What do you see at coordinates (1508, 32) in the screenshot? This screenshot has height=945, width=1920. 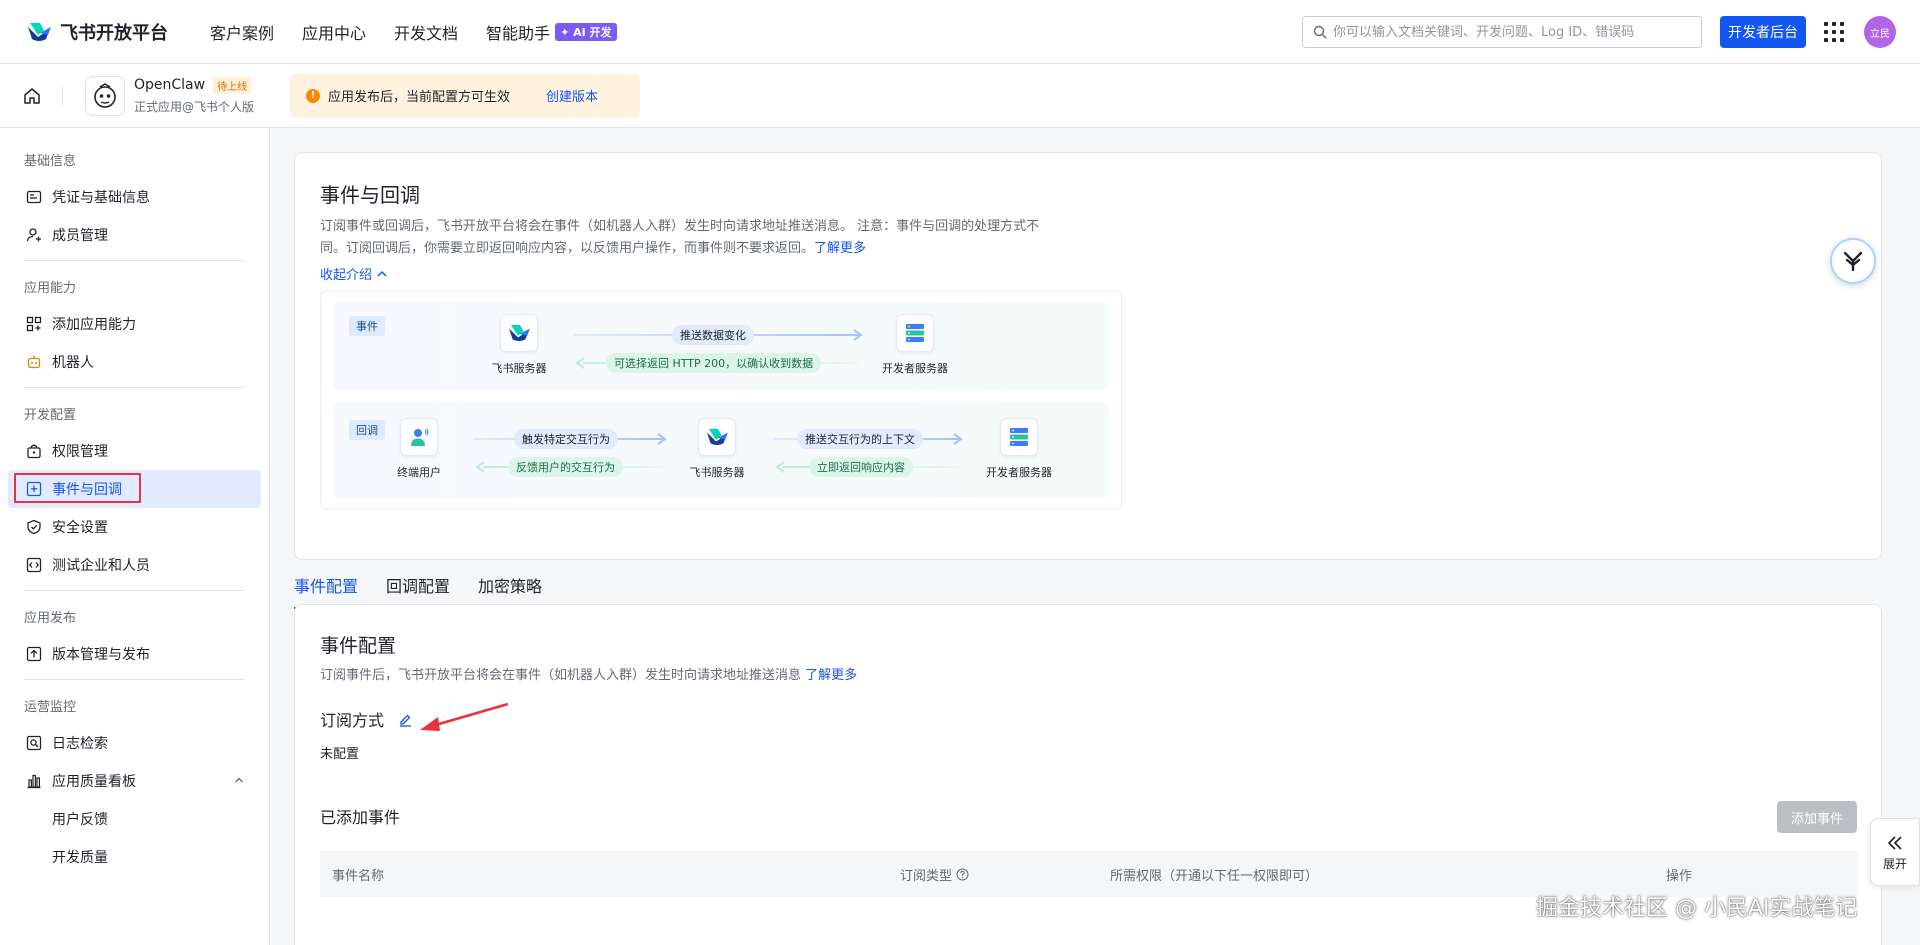 I see `search-input` at bounding box center [1508, 32].